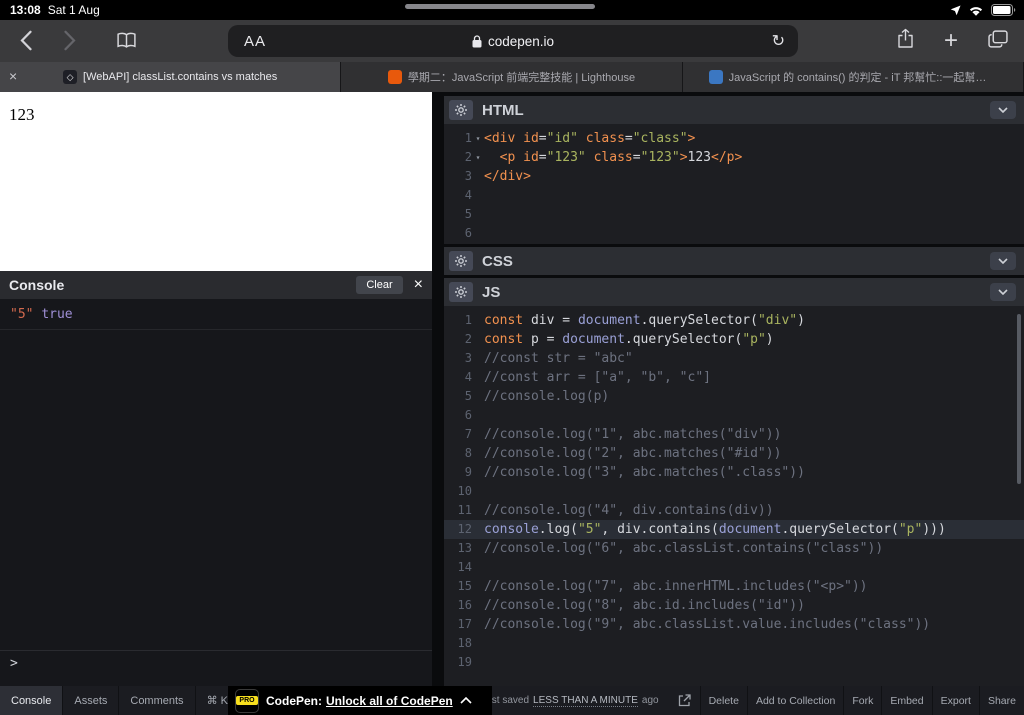 The image size is (1024, 715). I want to click on pane-resizer, so click(438, 389).